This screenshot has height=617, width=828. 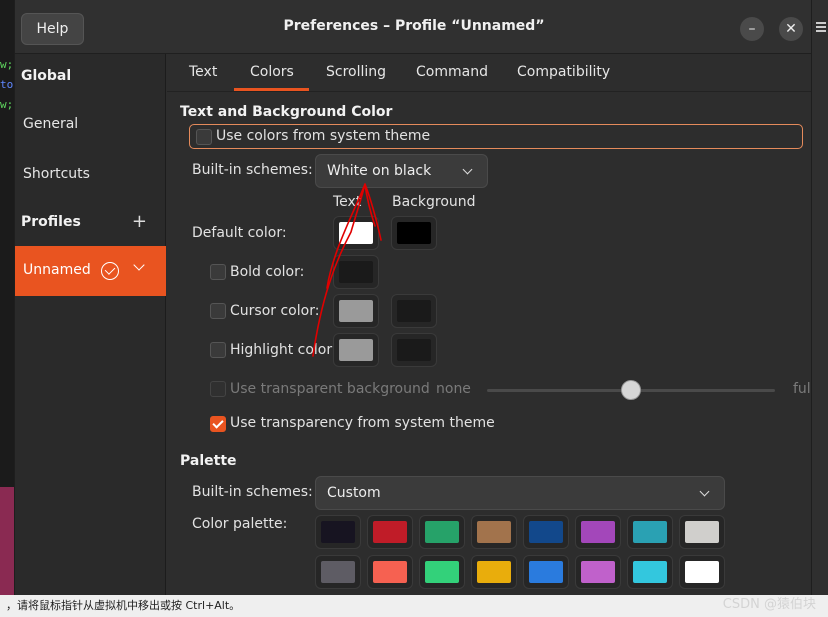 What do you see at coordinates (272, 72) in the screenshot?
I see `tab-colors: Colors` at bounding box center [272, 72].